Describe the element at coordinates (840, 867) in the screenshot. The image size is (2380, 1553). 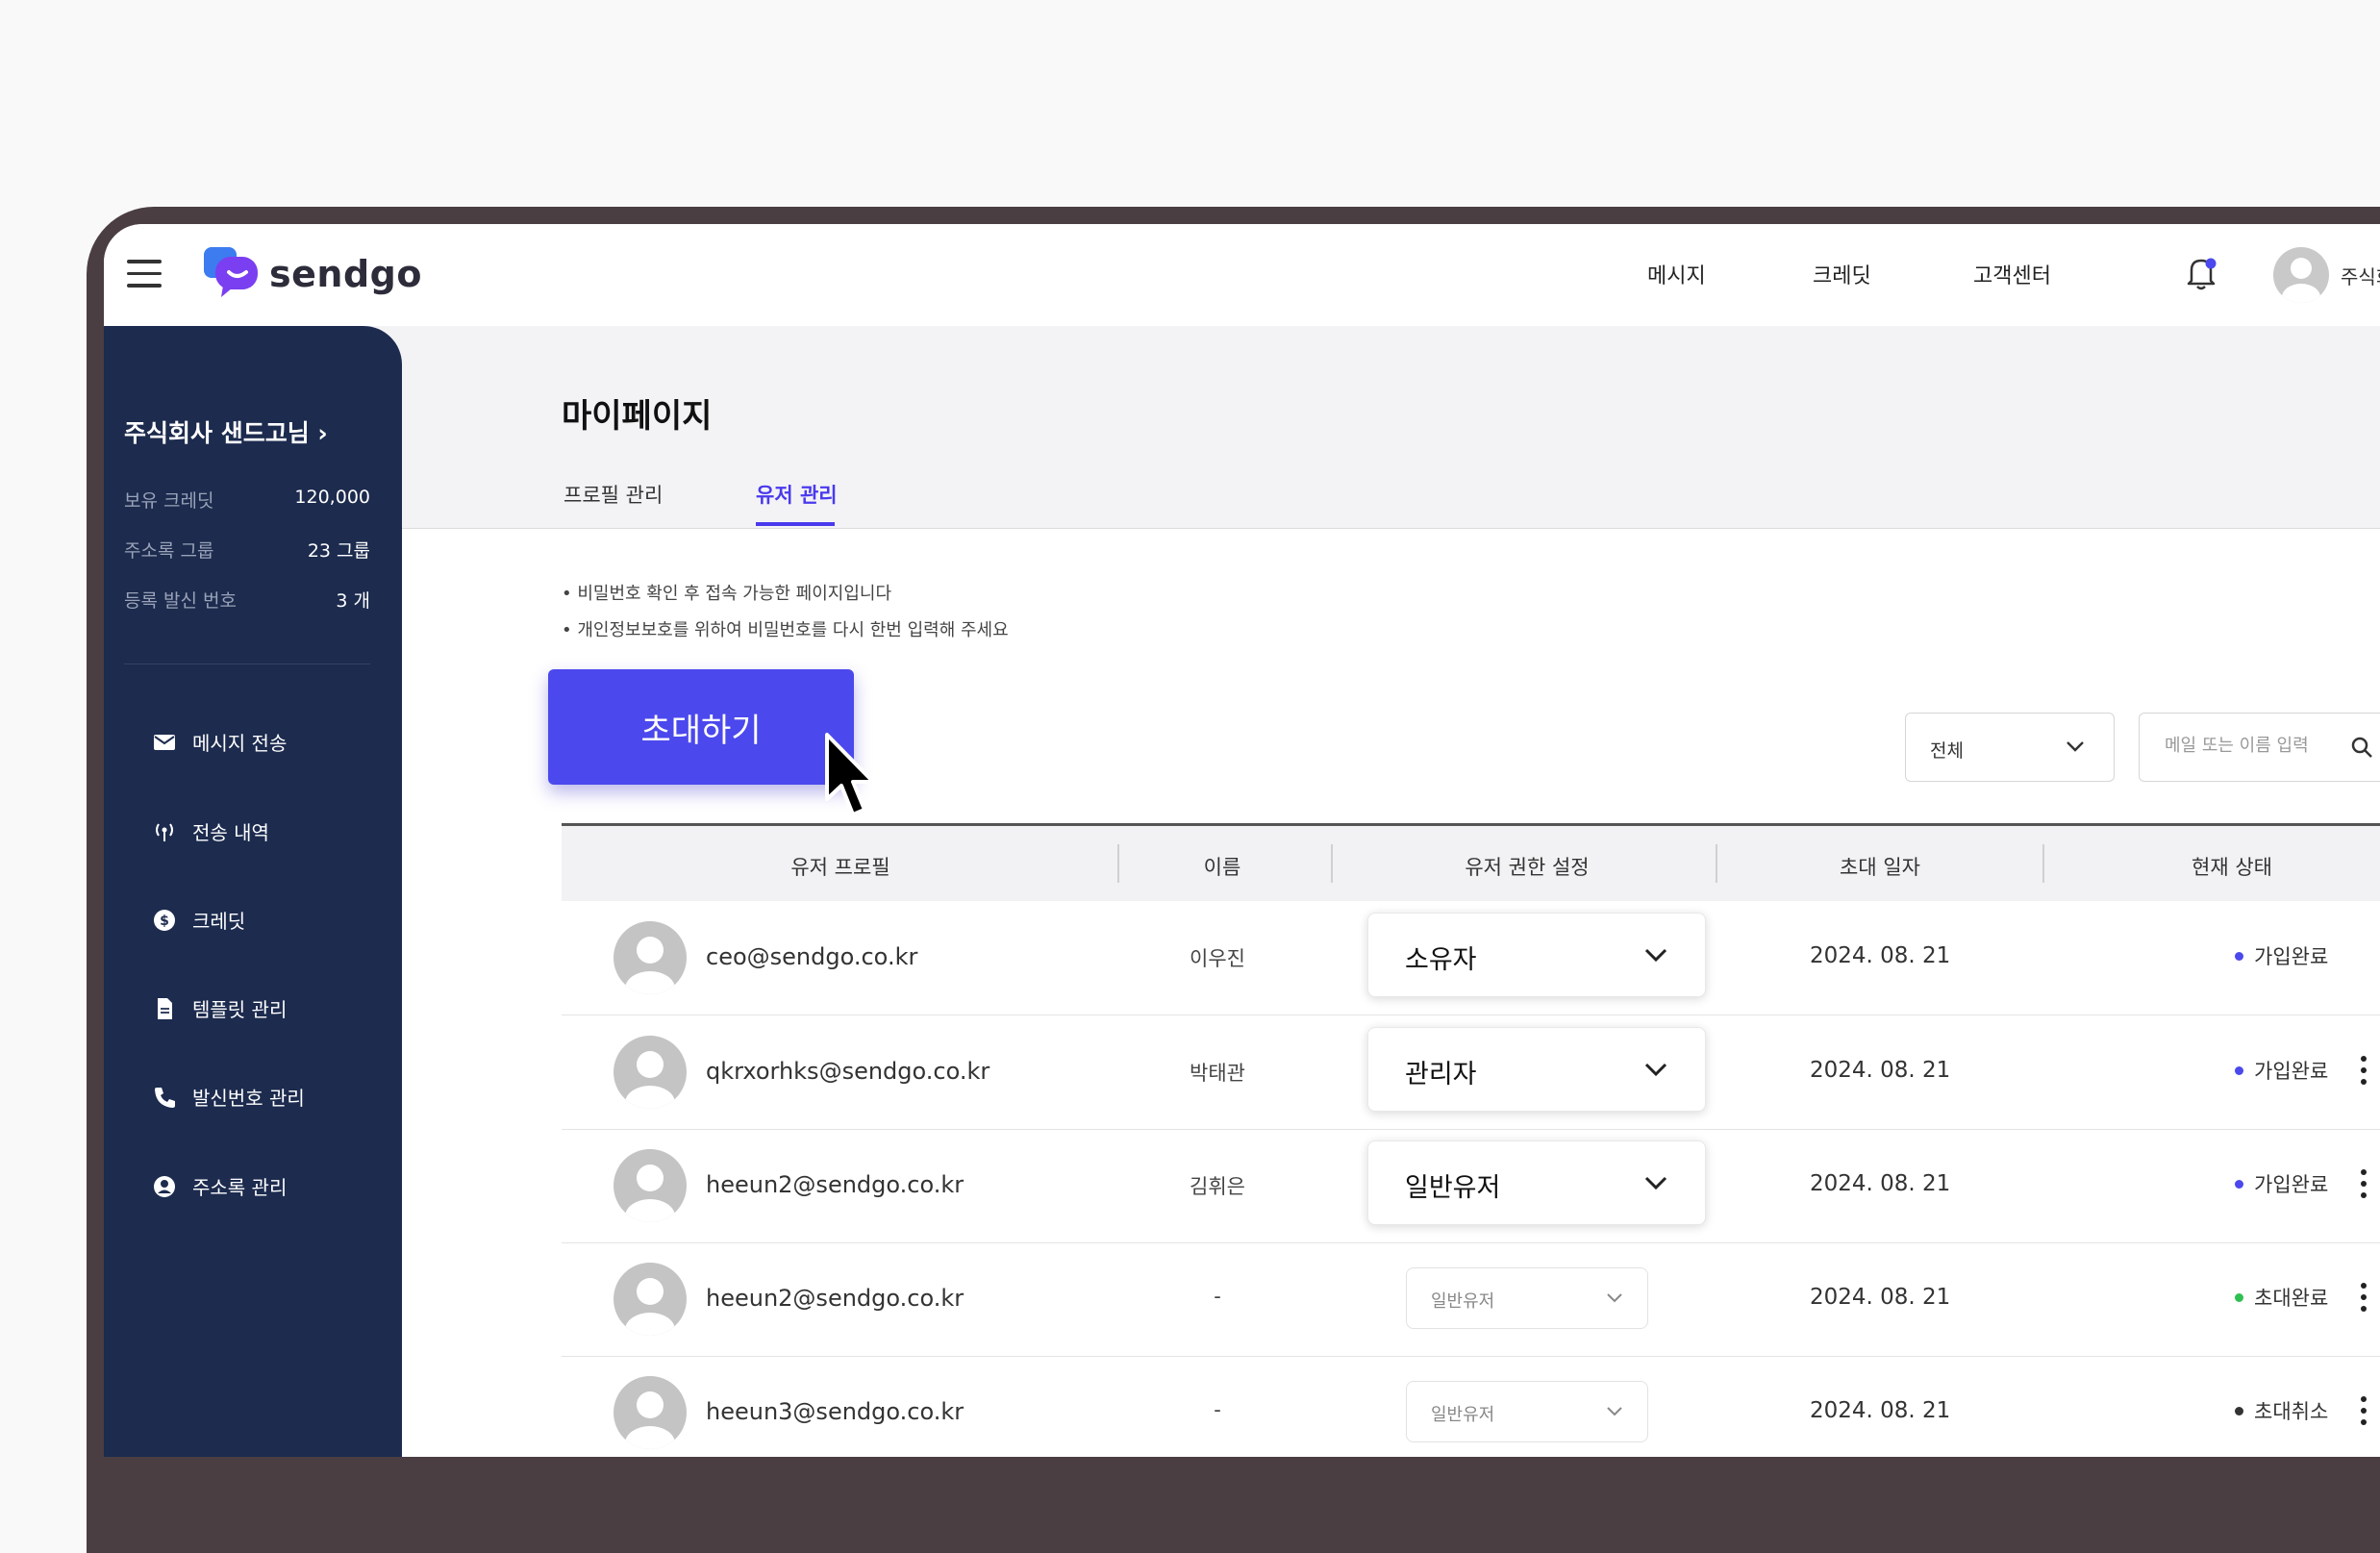
I see `column-header: 유저 프로필` at that location.